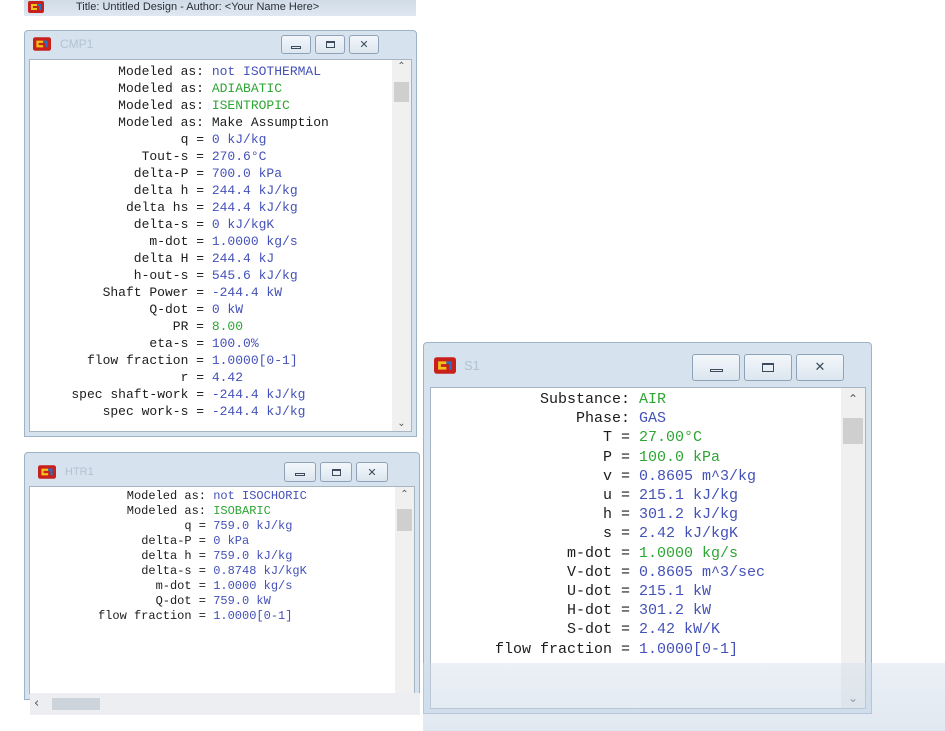  I want to click on htr1-horizontal-scrollbar: ‹, so click(225, 704).